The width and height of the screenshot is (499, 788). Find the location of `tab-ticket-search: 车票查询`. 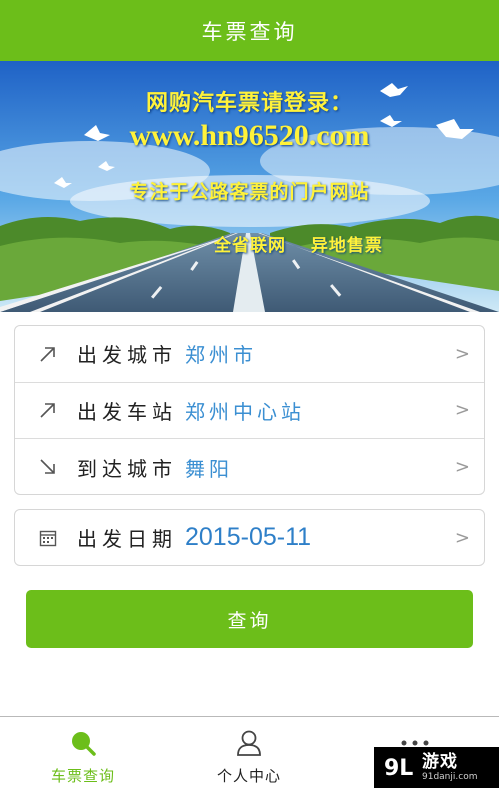

tab-ticket-search: 车票查询 is located at coordinates (83, 752).